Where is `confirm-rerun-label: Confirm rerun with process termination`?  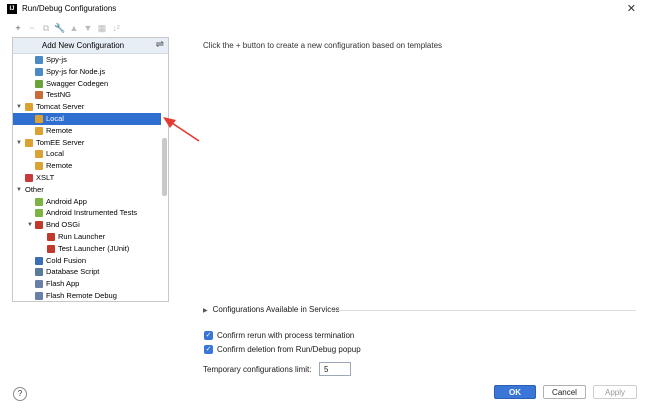
confirm-rerun-label: Confirm rerun with process termination is located at coordinates (286, 335).